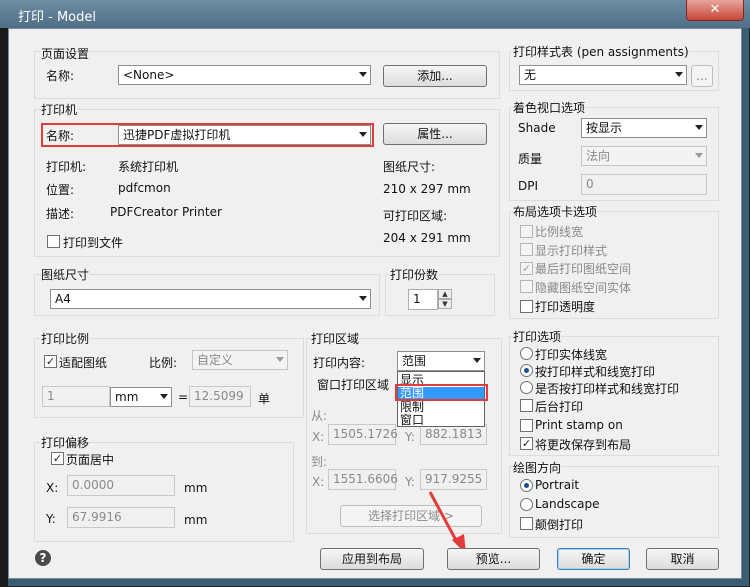 The image size is (750, 587). I want to click on plot-with-styles-radio, so click(526, 370).